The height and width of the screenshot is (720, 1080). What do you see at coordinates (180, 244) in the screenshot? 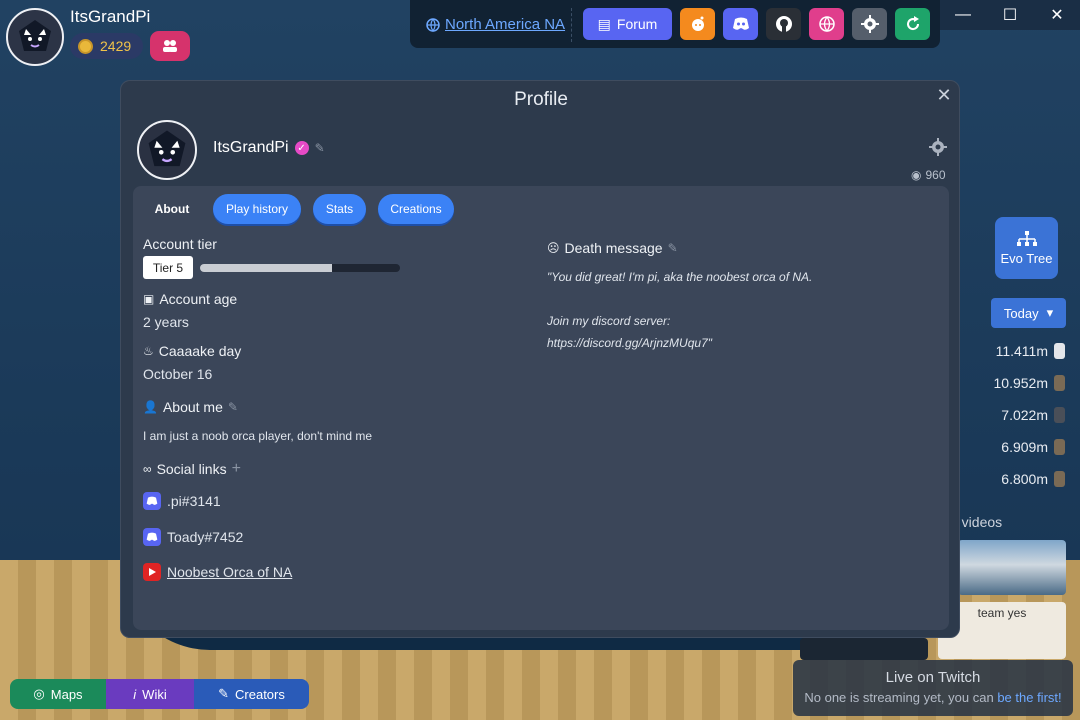
I see `account-tier-label: Account tier` at bounding box center [180, 244].